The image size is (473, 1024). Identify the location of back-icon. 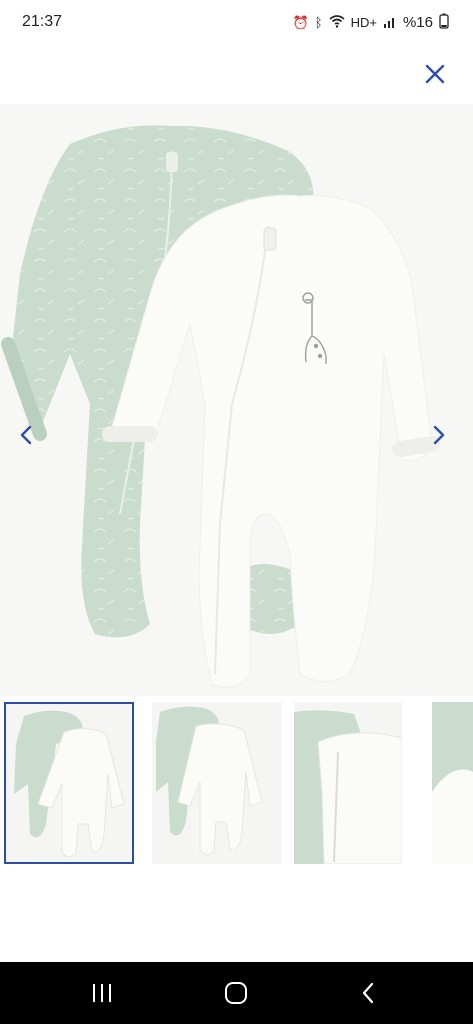
(368, 993).